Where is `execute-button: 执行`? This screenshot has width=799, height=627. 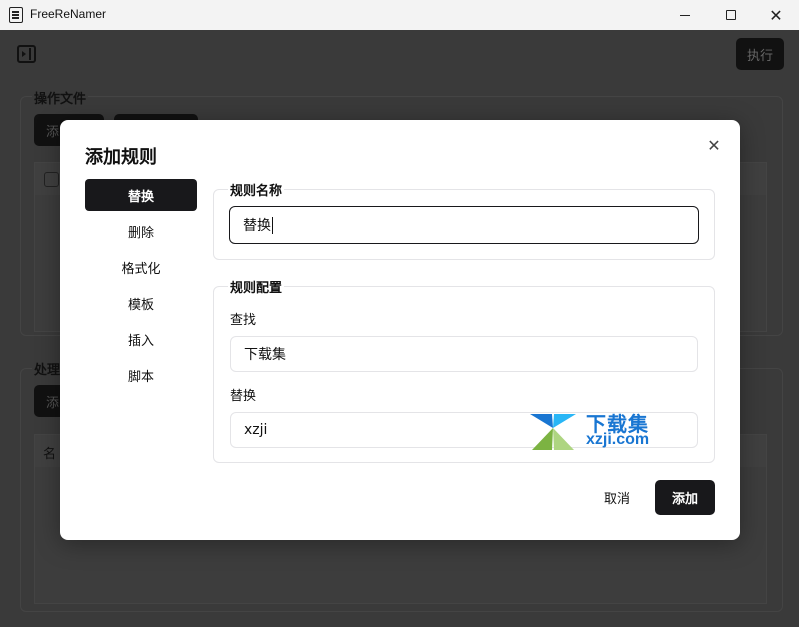 execute-button: 执行 is located at coordinates (760, 54).